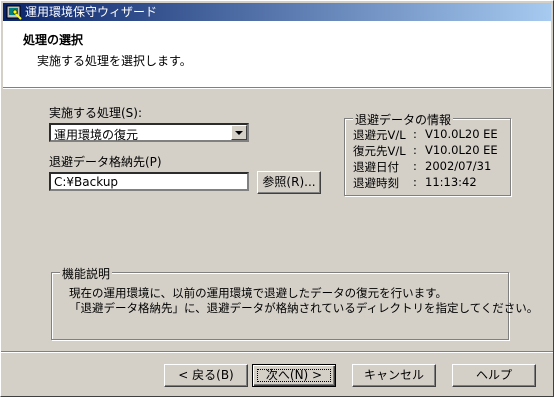 The height and width of the screenshot is (397, 554). Describe the element at coordinates (149, 132) in the screenshot. I see `process-select: 運用環境の復元` at that location.